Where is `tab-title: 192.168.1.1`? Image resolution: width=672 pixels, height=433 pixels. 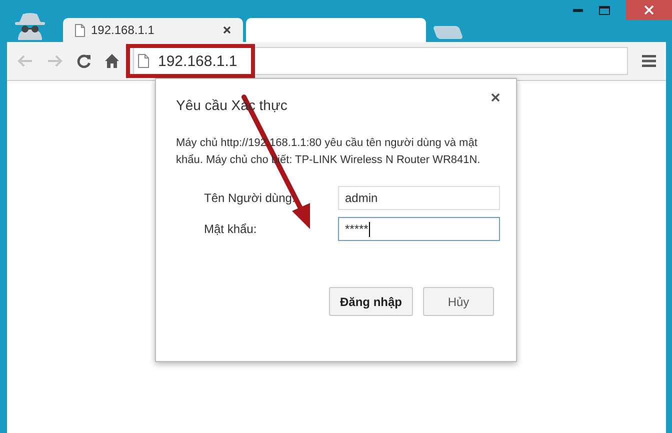
tab-title: 192.168.1.1 is located at coordinates (123, 30).